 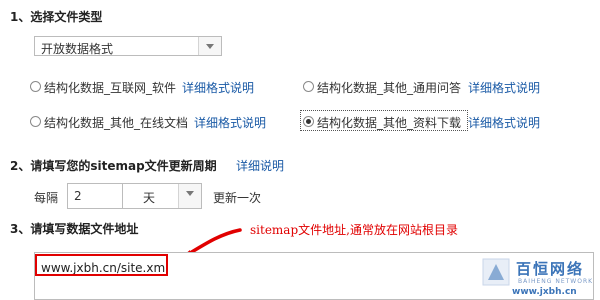 I want to click on watermark-url: www.jxbh.cn, so click(x=544, y=292).